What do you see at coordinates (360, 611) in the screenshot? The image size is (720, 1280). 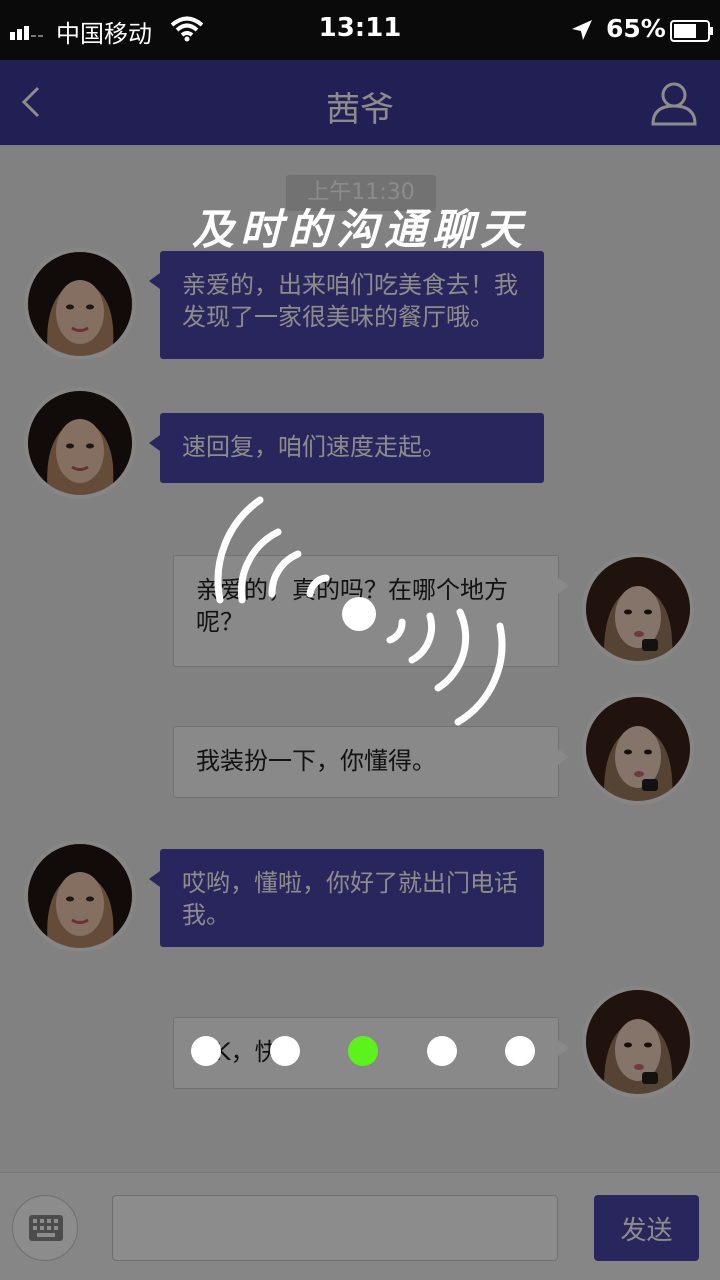 I see `chat-signal-illustration-icon` at bounding box center [360, 611].